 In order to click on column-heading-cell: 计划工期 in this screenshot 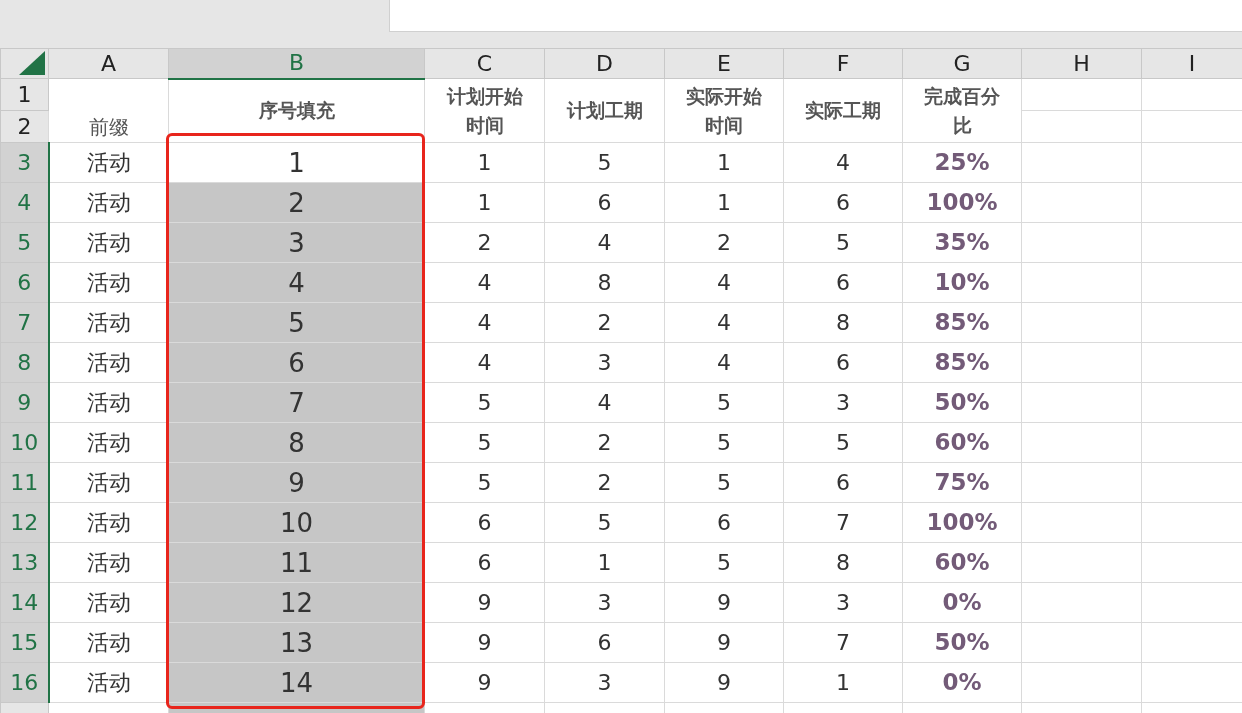, I will do `click(604, 110)`.